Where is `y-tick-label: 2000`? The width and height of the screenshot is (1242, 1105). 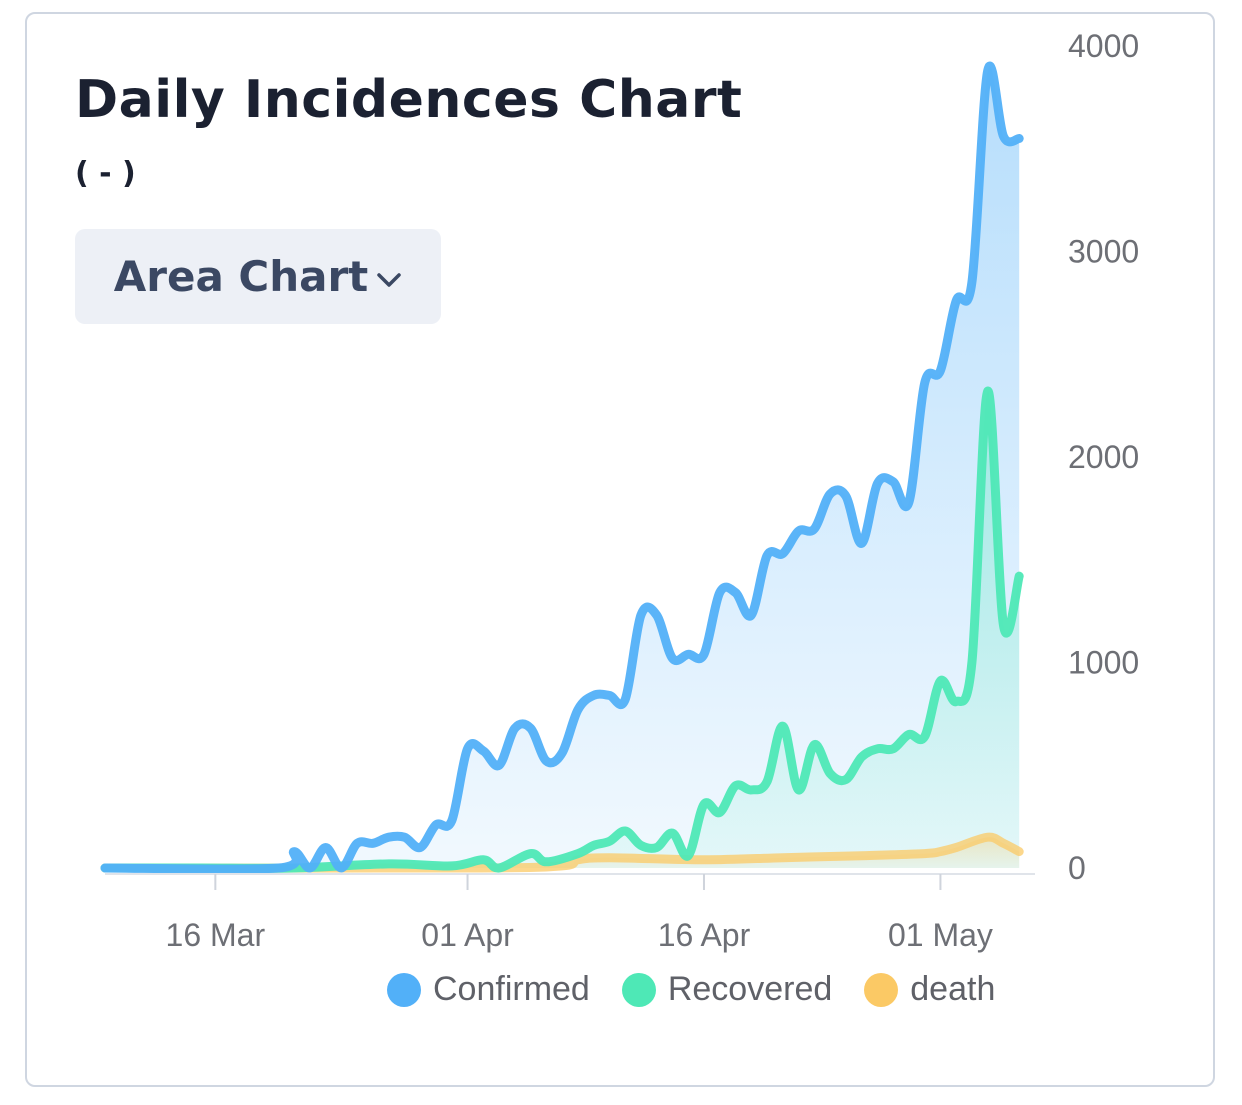 y-tick-label: 2000 is located at coordinates (1103, 457).